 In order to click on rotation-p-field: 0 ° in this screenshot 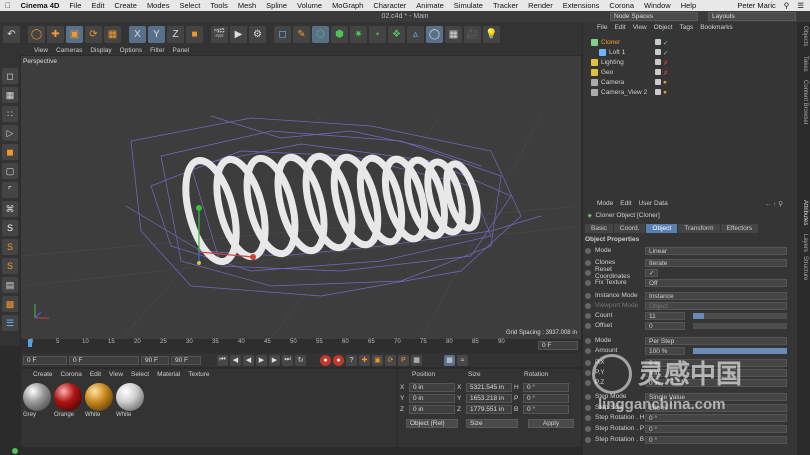, I will do `click(546, 398)`.